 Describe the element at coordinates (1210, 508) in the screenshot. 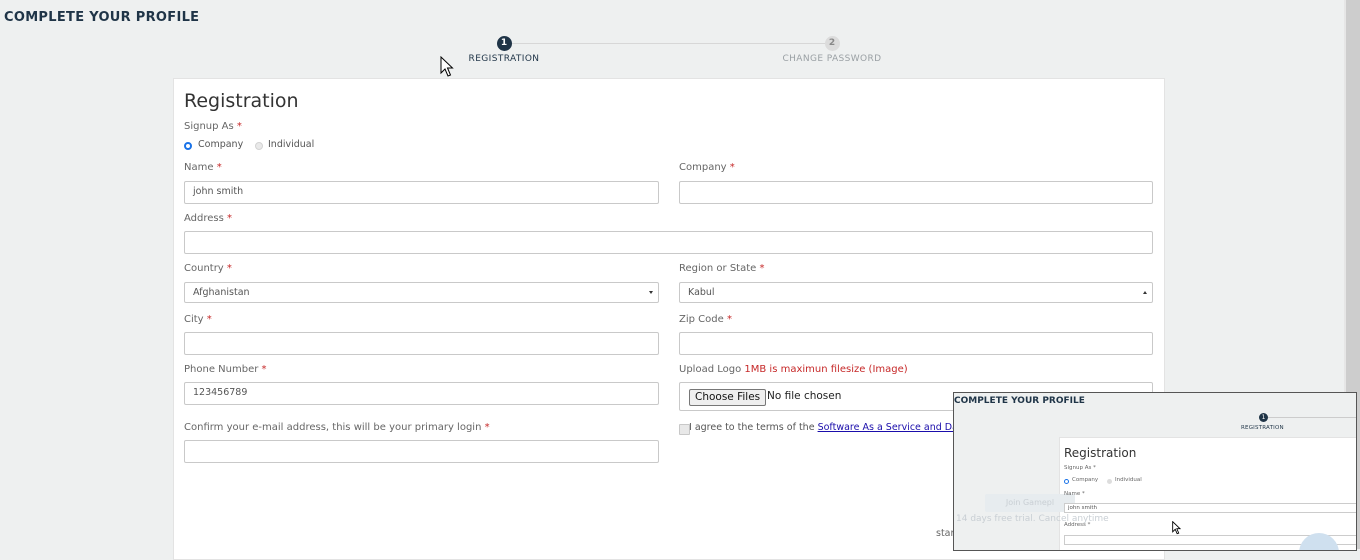

I see `overlay-name-input: john smith` at that location.